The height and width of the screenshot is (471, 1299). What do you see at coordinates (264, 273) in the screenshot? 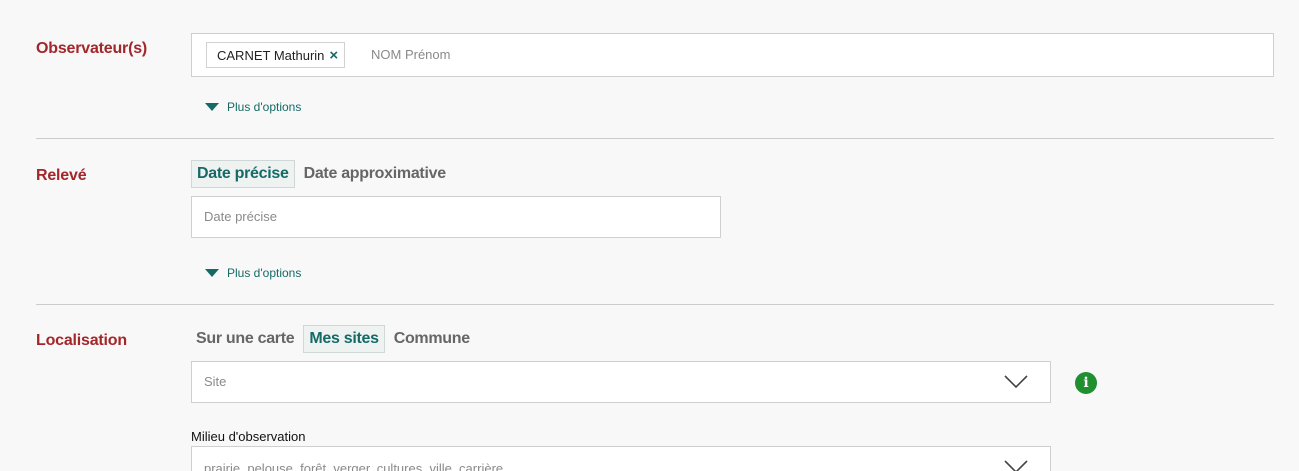
I see `releve-more-options-label: Plus d'options` at bounding box center [264, 273].